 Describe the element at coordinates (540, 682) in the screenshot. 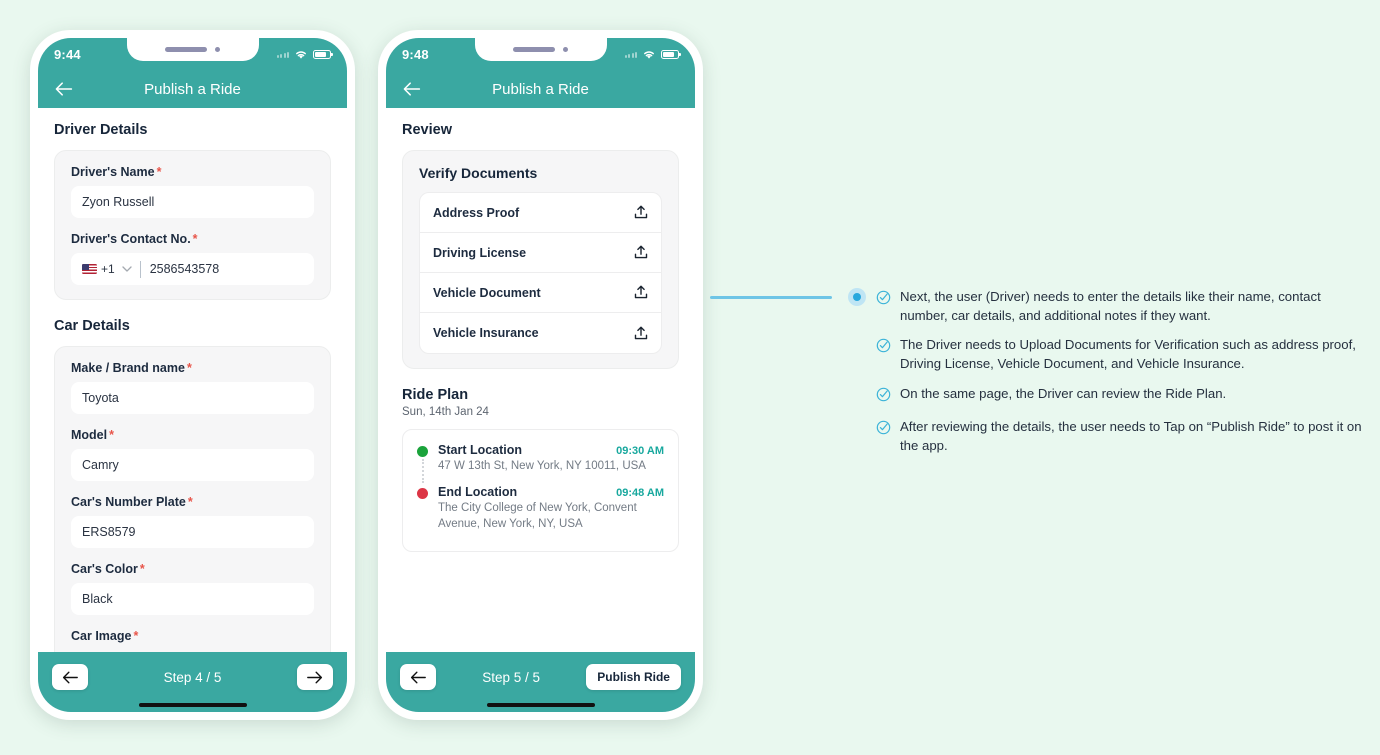

I see `bottom-nav-bar: Step 5 / 5 Publish Ride` at that location.